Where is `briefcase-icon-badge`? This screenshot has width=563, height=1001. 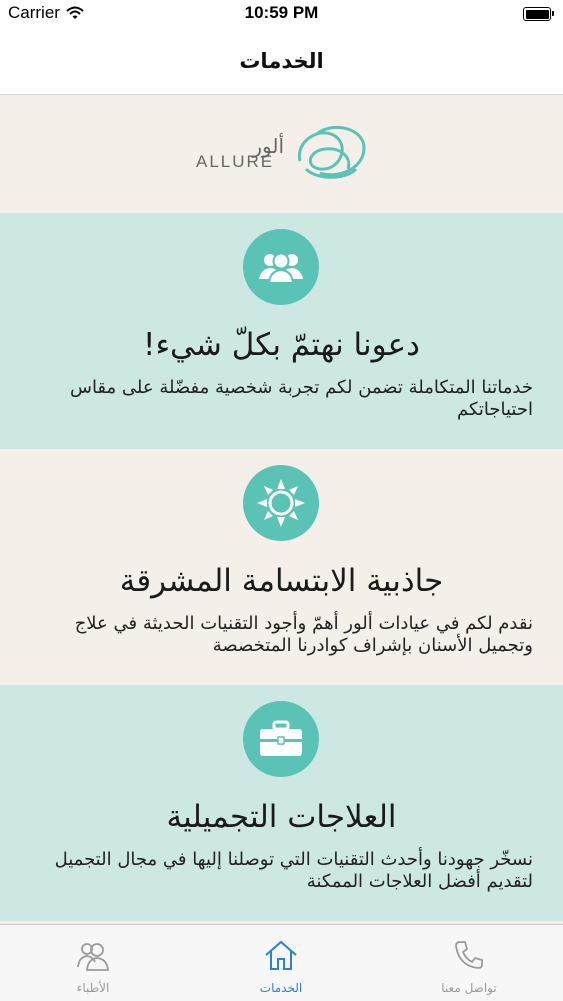
briefcase-icon-badge is located at coordinates (281, 739).